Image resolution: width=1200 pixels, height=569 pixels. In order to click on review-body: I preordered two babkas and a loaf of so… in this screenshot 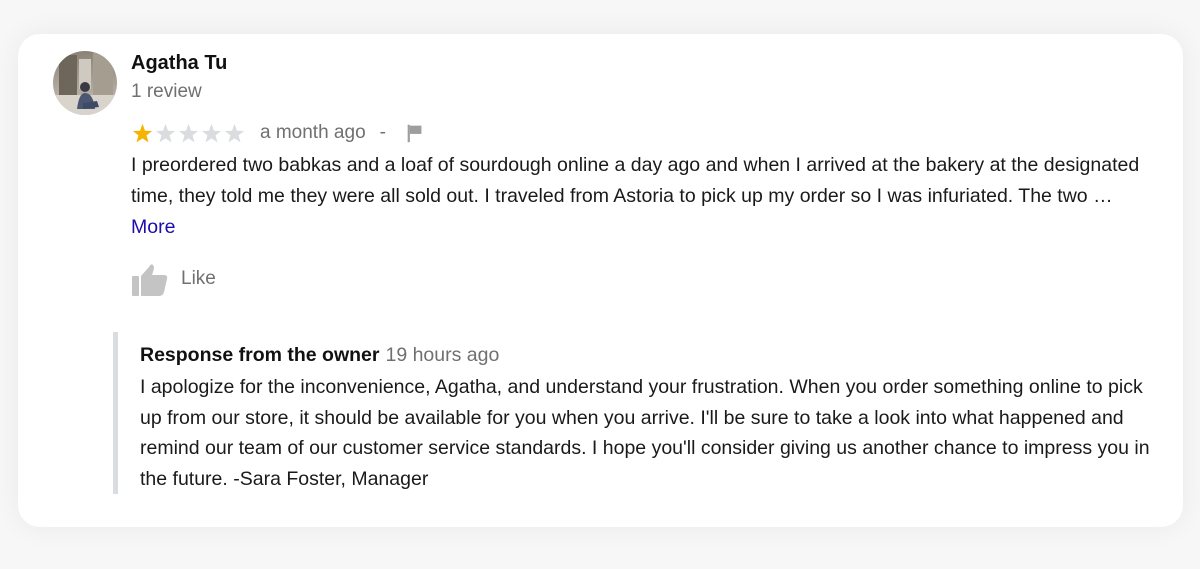, I will do `click(646, 196)`.